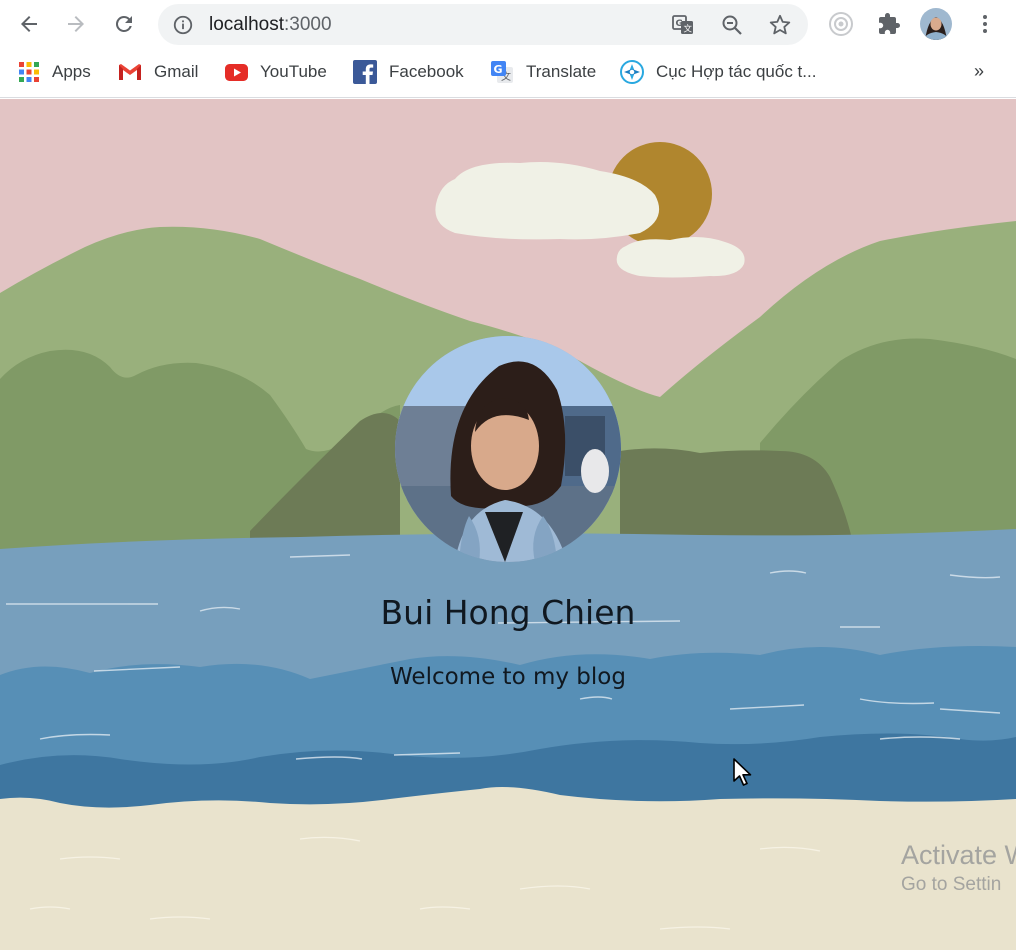 This screenshot has width=1016, height=950. I want to click on bookmark-apps: Apps, so click(54, 72).